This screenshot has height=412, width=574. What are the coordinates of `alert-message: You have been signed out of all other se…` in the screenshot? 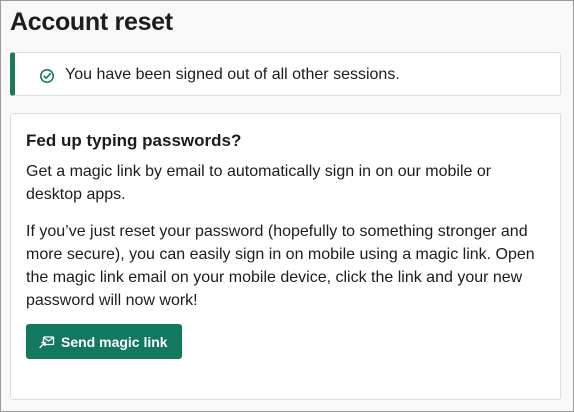 It's located at (232, 74).